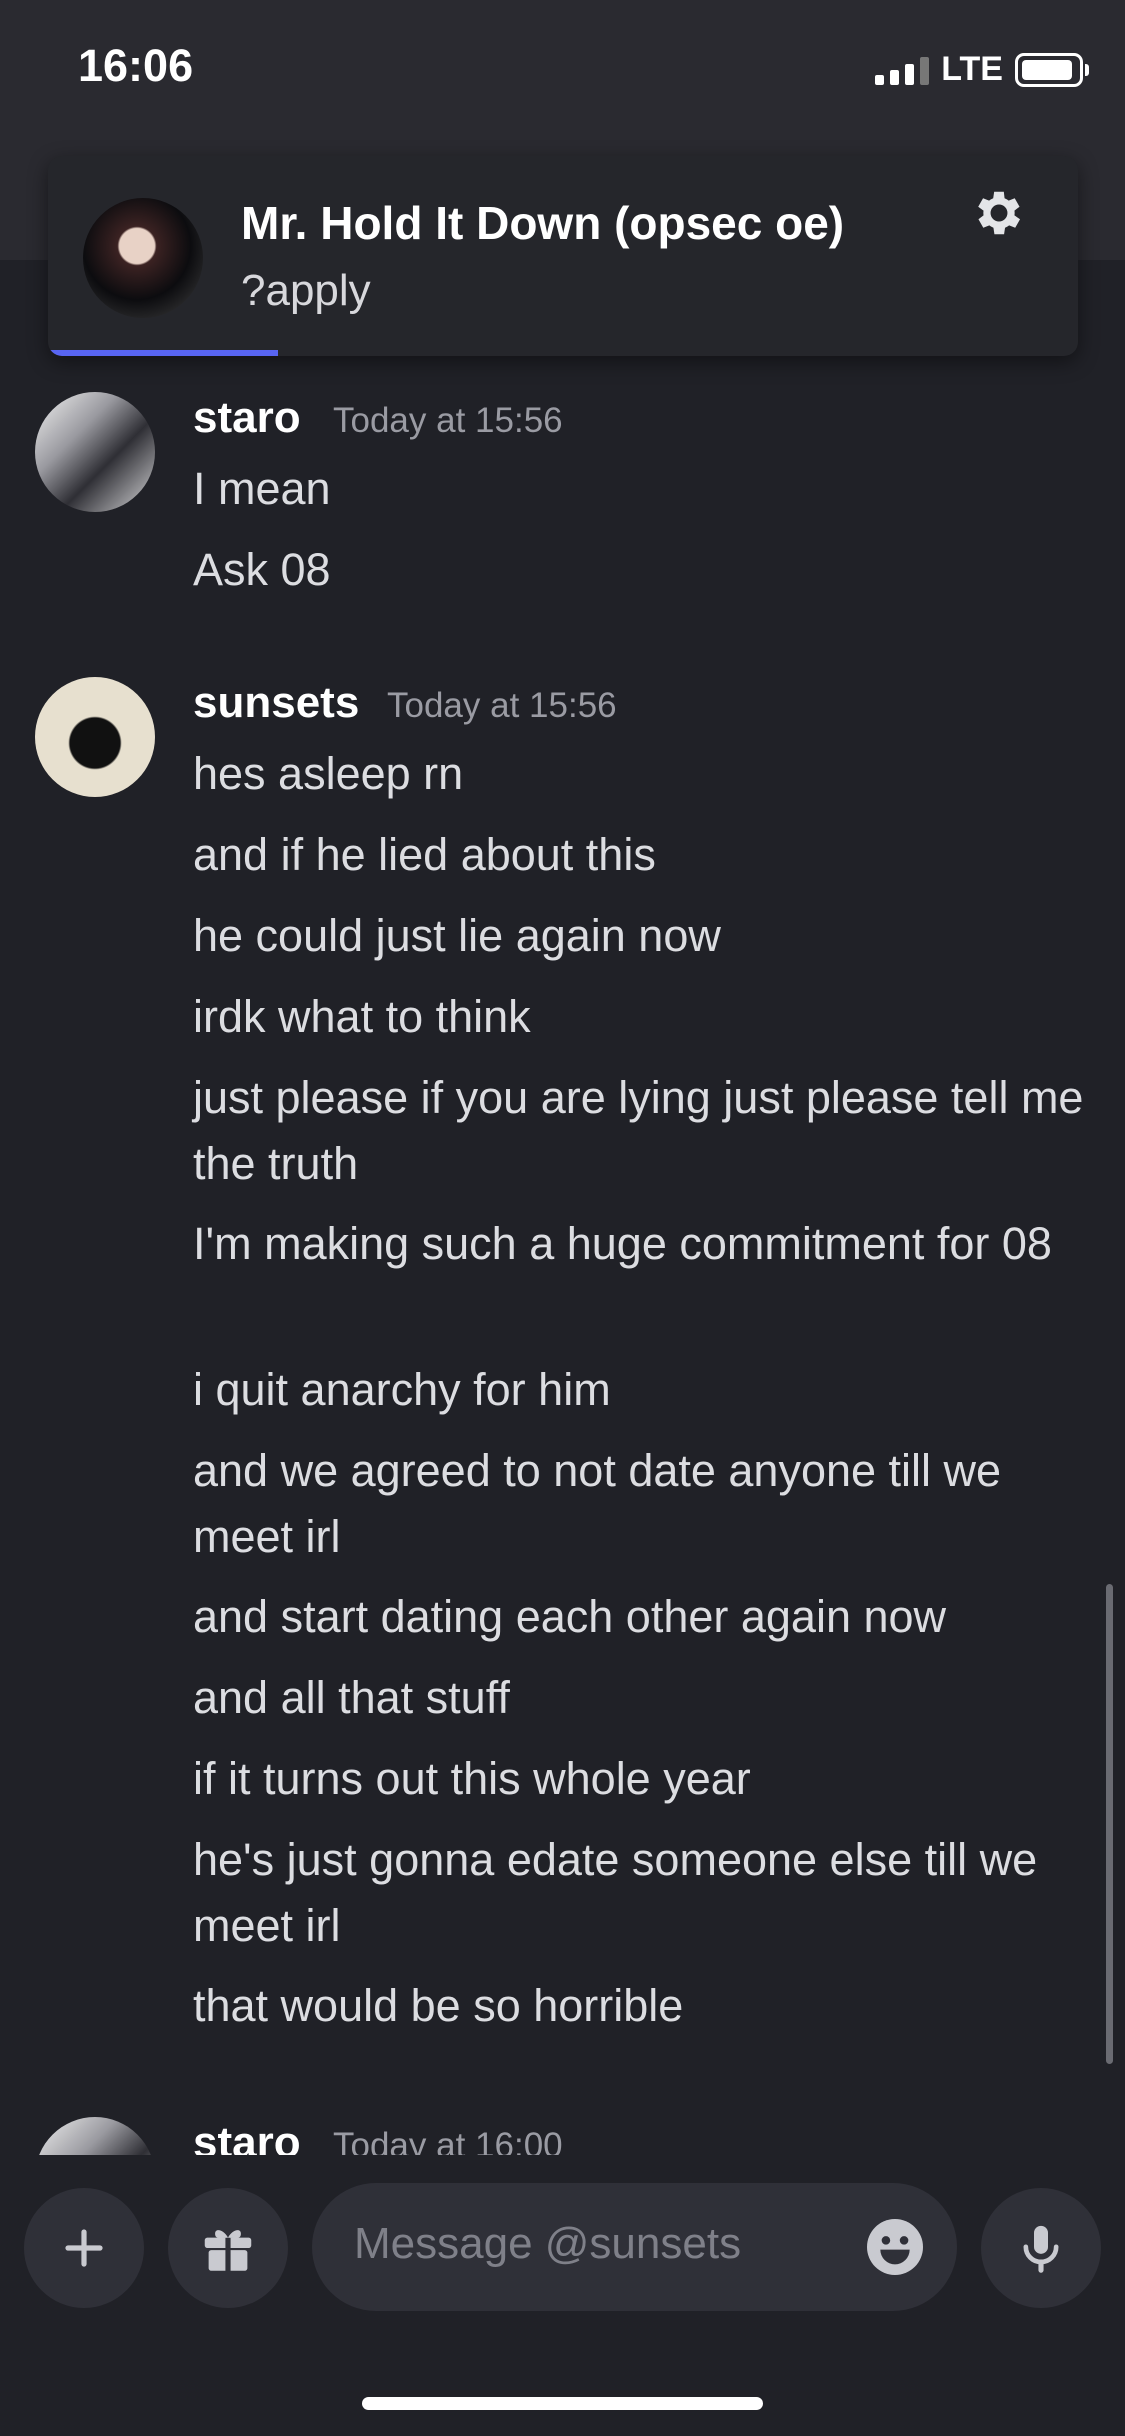 The width and height of the screenshot is (1125, 2436). Describe the element at coordinates (306, 290) in the screenshot. I see `notification-body: ?apply` at that location.